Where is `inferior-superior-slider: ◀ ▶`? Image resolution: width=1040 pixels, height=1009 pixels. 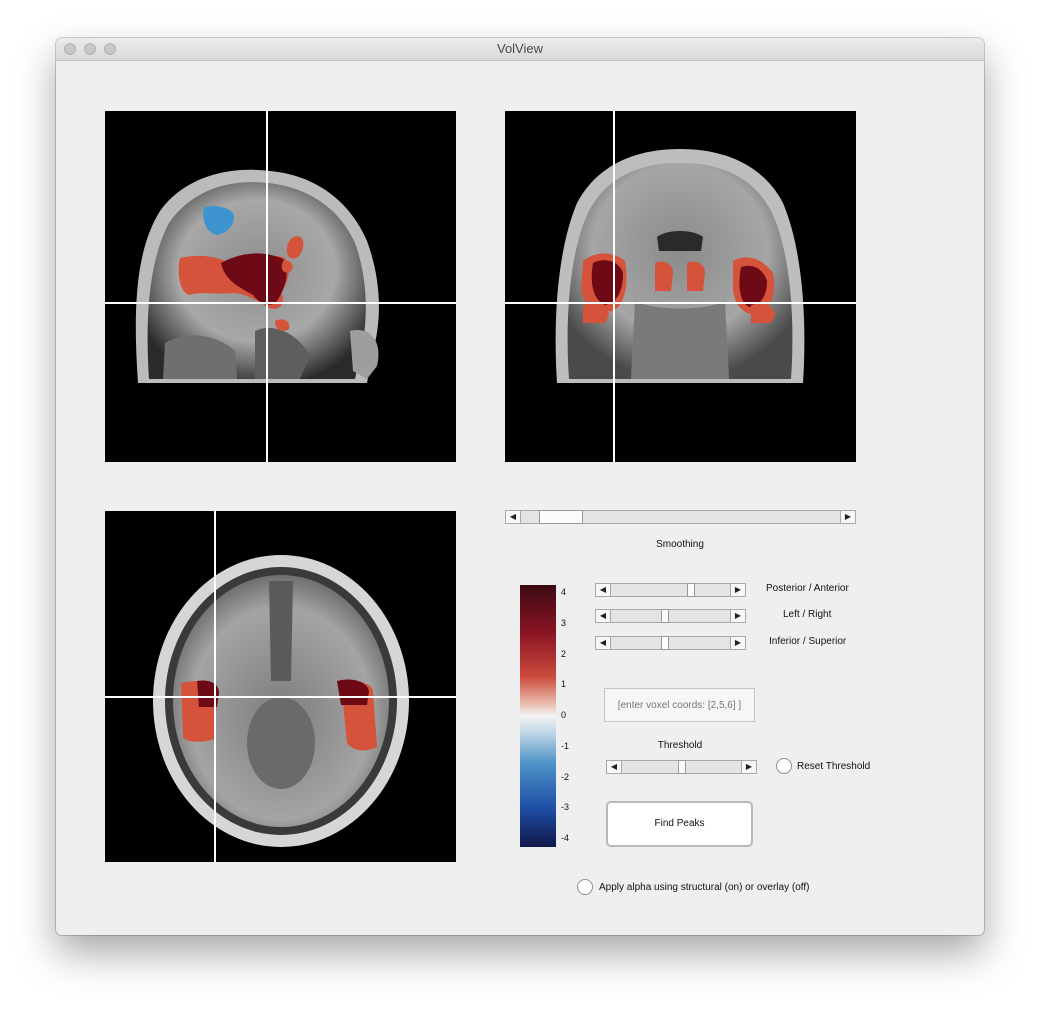
inferior-superior-slider: ◀ ▶ is located at coordinates (670, 643).